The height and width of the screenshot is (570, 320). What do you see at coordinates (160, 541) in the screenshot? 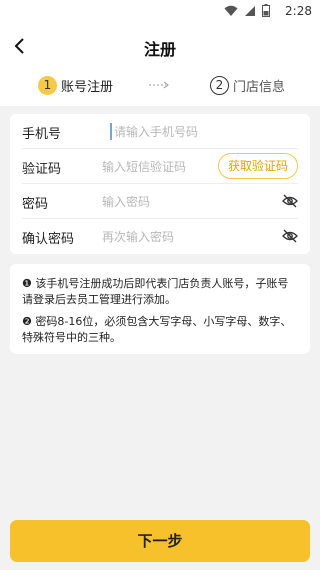
I see `next-step-button: 下一步` at bounding box center [160, 541].